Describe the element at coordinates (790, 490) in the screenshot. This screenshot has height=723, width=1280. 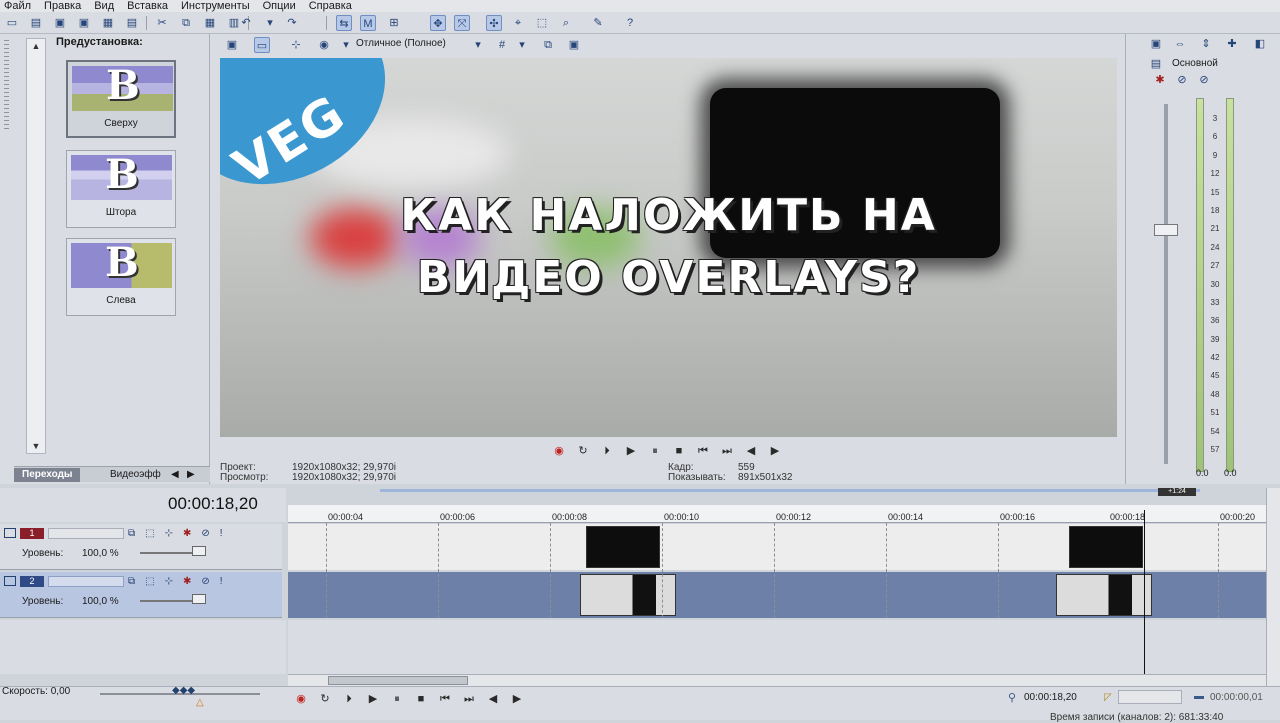
I see `marker-bar` at that location.